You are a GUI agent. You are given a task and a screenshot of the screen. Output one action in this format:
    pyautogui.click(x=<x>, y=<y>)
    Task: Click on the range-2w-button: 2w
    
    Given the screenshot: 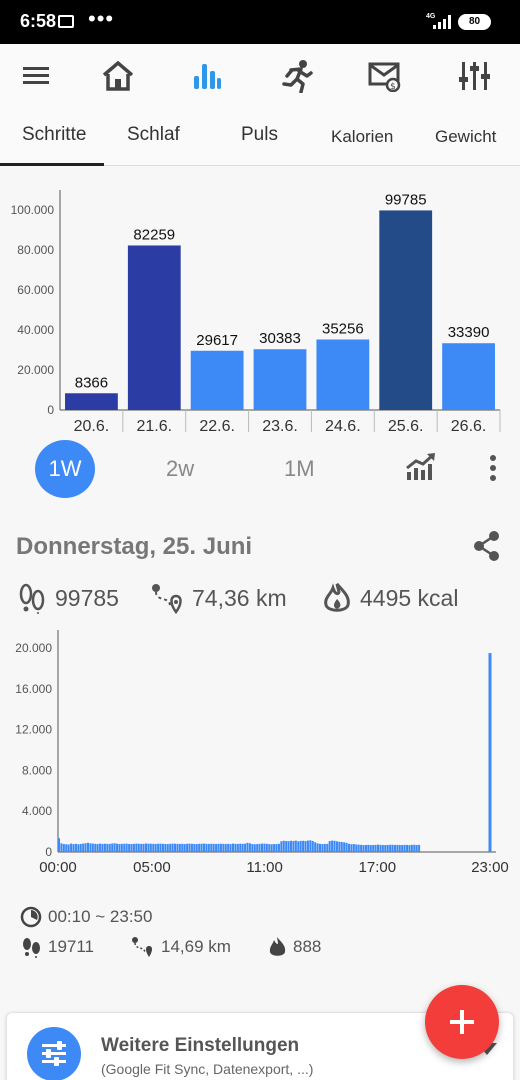 What is the action you would take?
    pyautogui.click(x=180, y=469)
    